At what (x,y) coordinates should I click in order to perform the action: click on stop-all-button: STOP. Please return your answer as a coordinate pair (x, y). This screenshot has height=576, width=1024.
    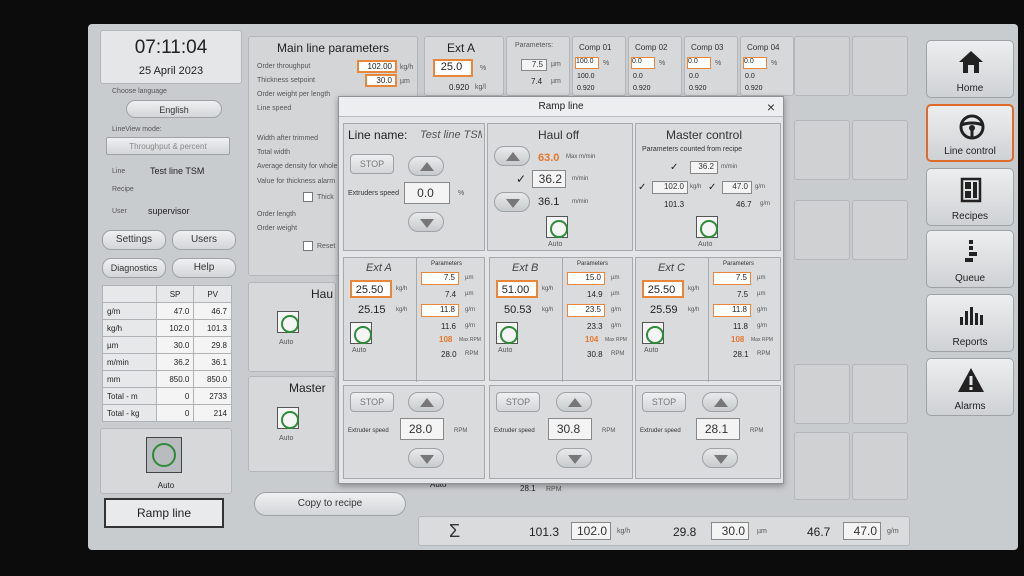
    Looking at the image, I should click on (372, 164).